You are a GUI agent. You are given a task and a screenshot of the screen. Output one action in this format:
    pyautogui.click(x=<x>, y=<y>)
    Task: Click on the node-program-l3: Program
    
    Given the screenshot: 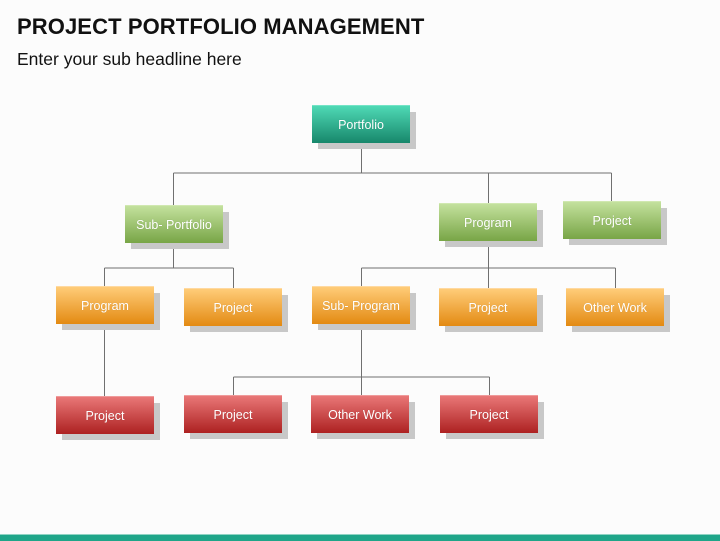 What is the action you would take?
    pyautogui.click(x=108, y=308)
    